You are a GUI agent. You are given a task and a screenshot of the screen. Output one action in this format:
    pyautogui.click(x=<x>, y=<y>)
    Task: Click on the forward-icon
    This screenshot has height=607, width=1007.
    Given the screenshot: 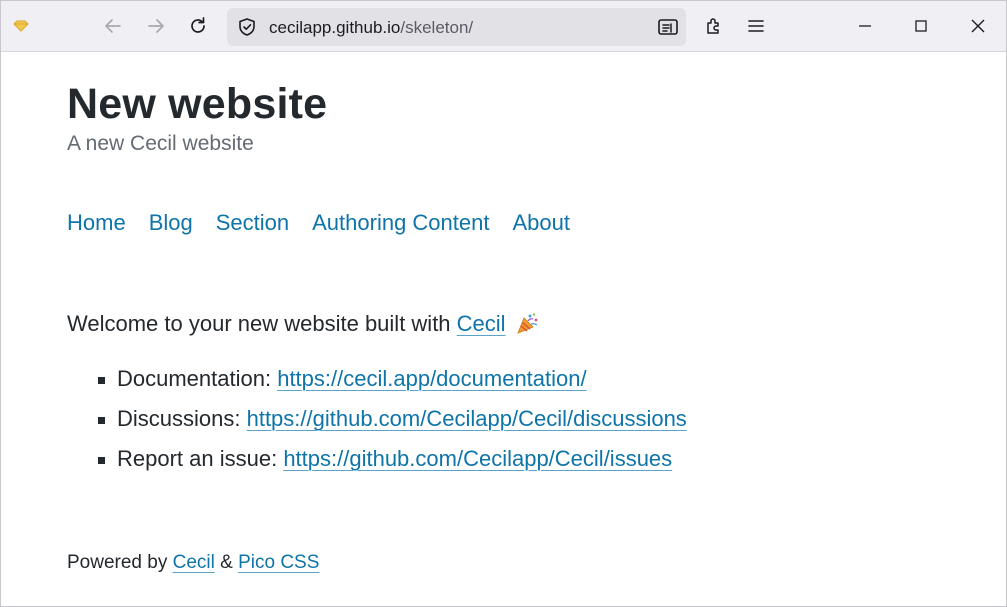 What is the action you would take?
    pyautogui.click(x=156, y=26)
    